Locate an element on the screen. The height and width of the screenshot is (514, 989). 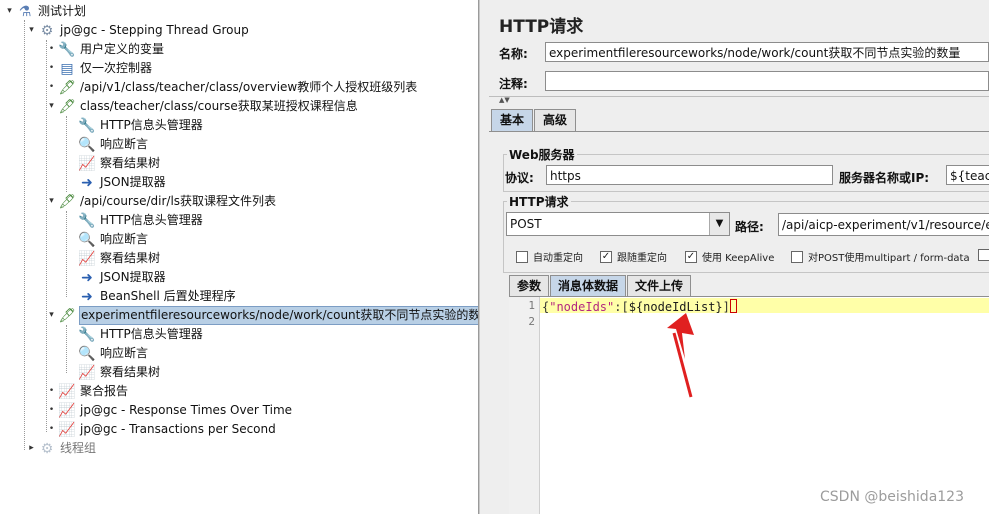
protocol-label: 协议: is located at coordinates (519, 178).